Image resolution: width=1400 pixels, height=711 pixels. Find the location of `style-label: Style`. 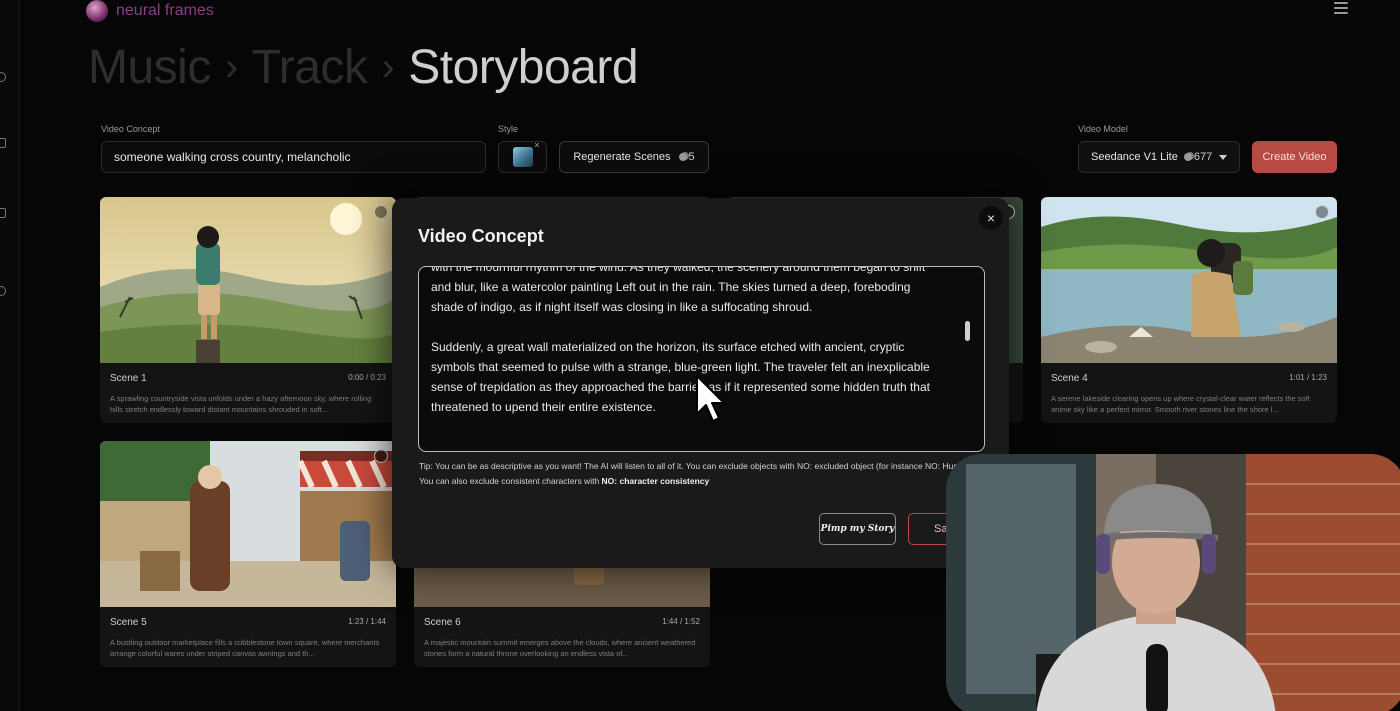

style-label: Style is located at coordinates (508, 129).